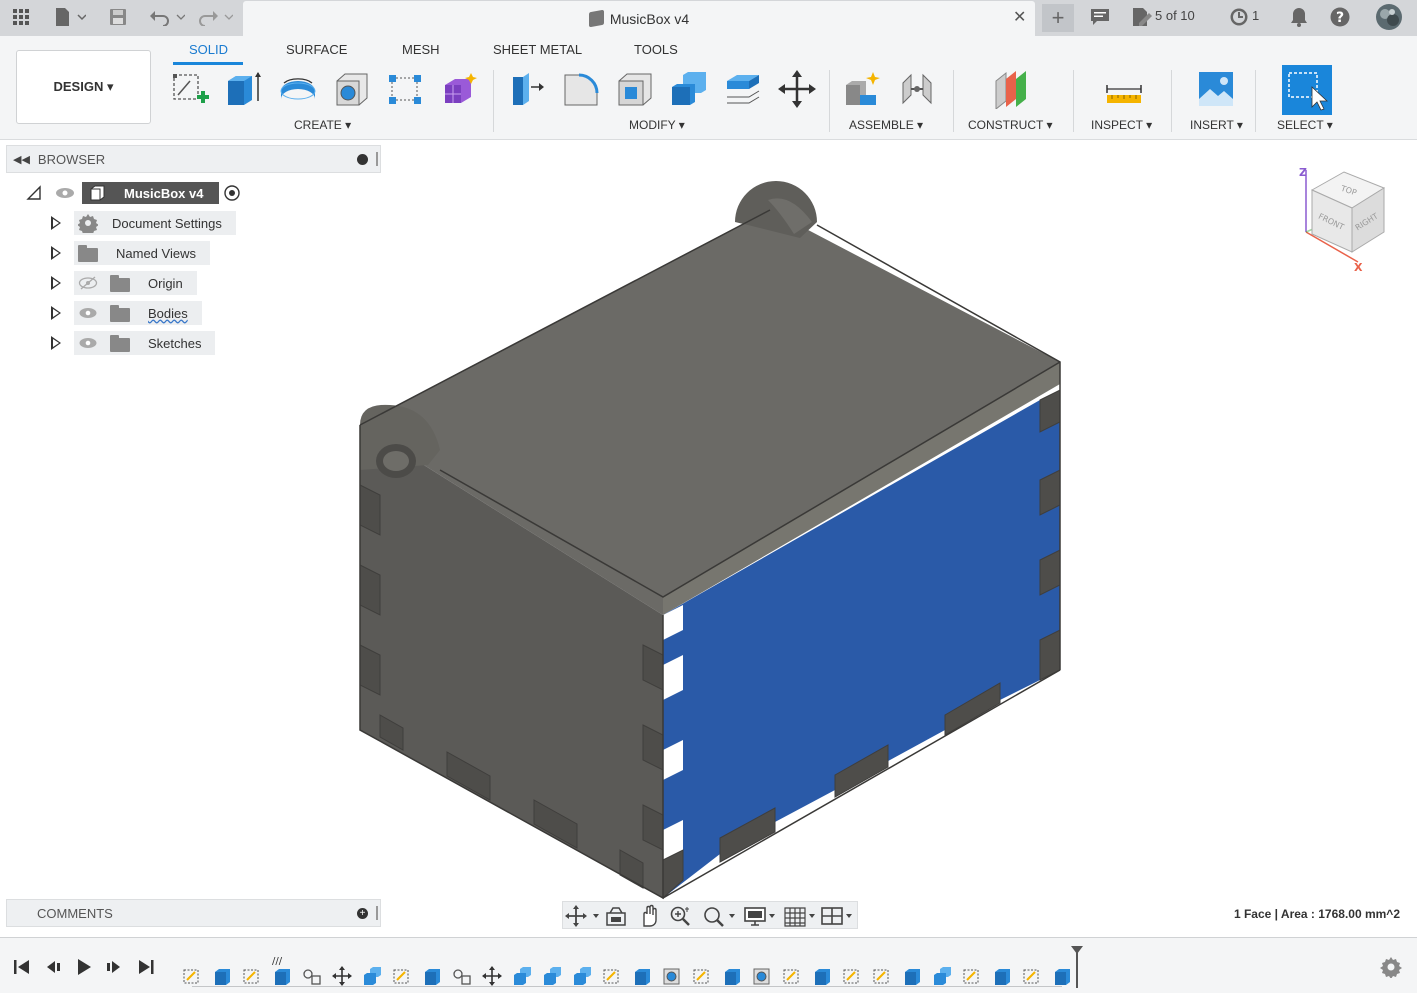 This screenshot has width=1417, height=993. What do you see at coordinates (193, 913) in the screenshot?
I see `comments-panel-header: COMMENTS +` at bounding box center [193, 913].